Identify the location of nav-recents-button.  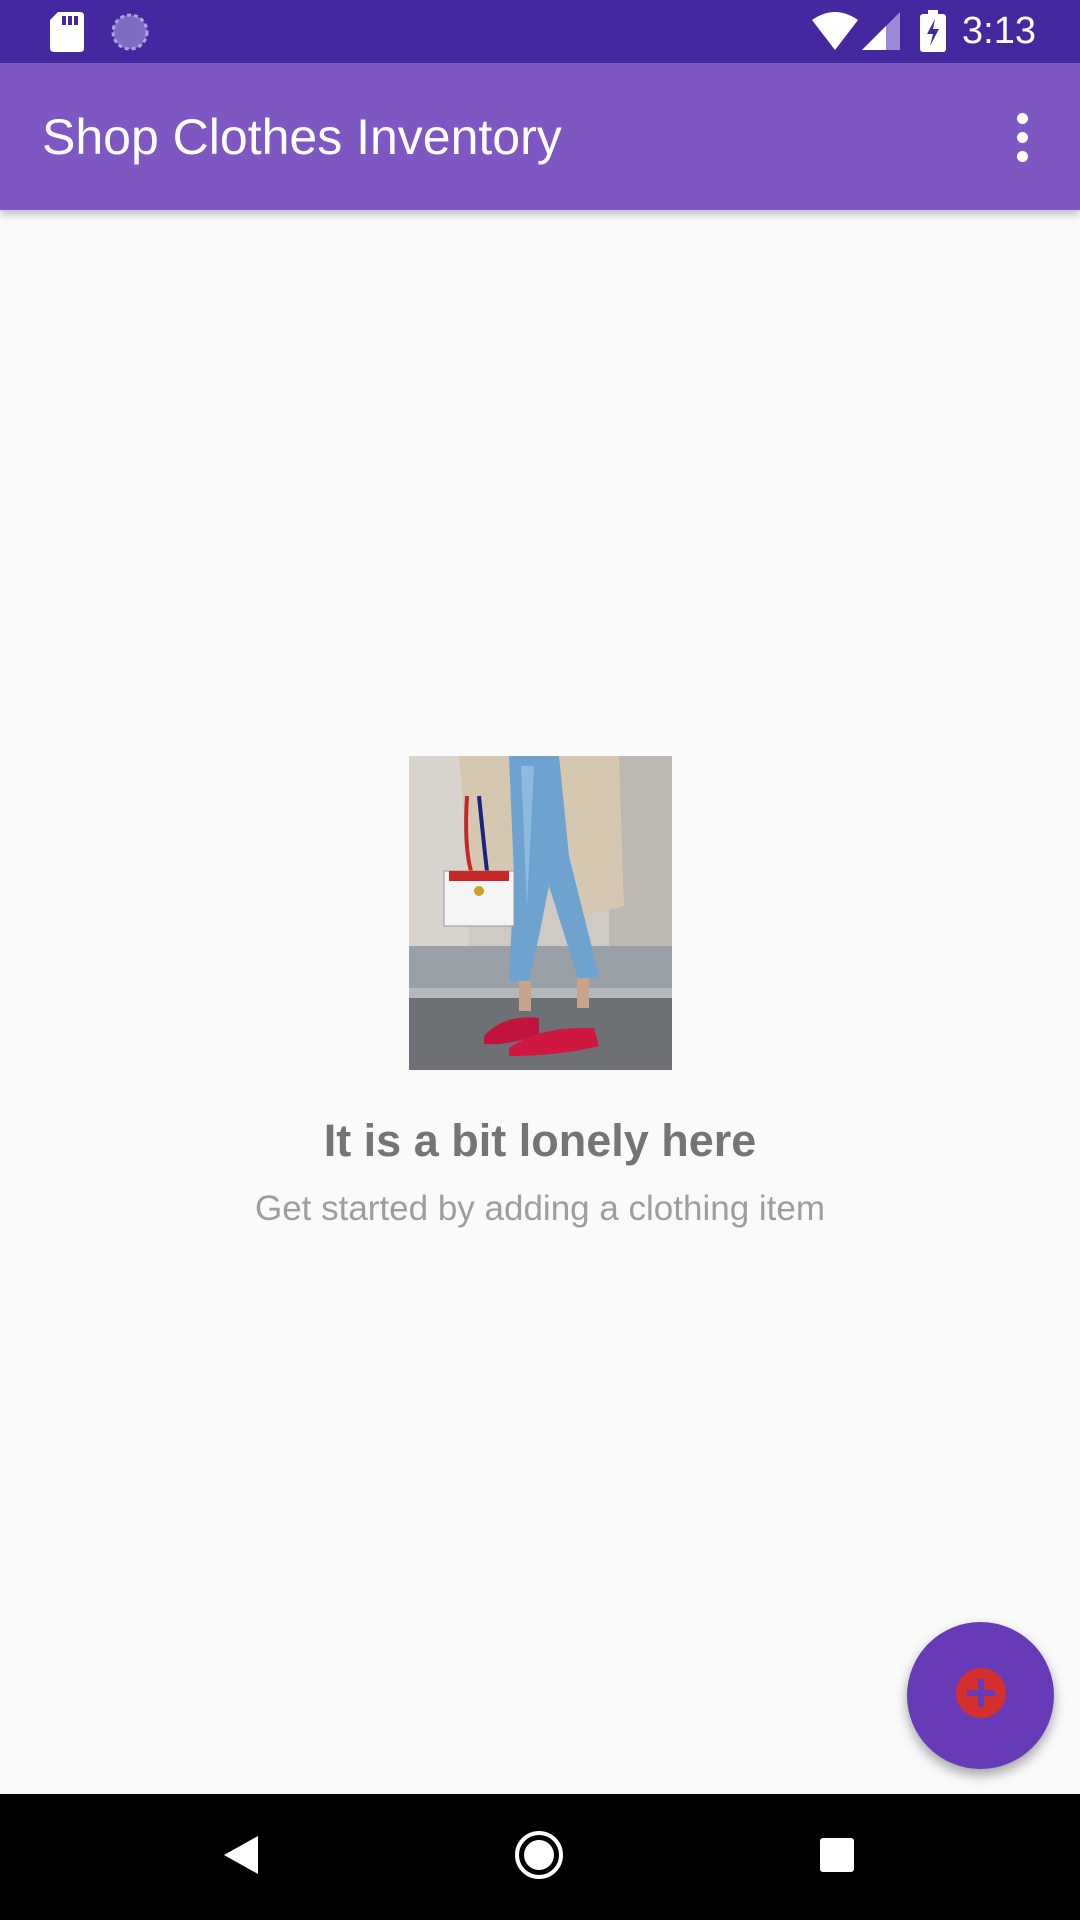
(837, 1857).